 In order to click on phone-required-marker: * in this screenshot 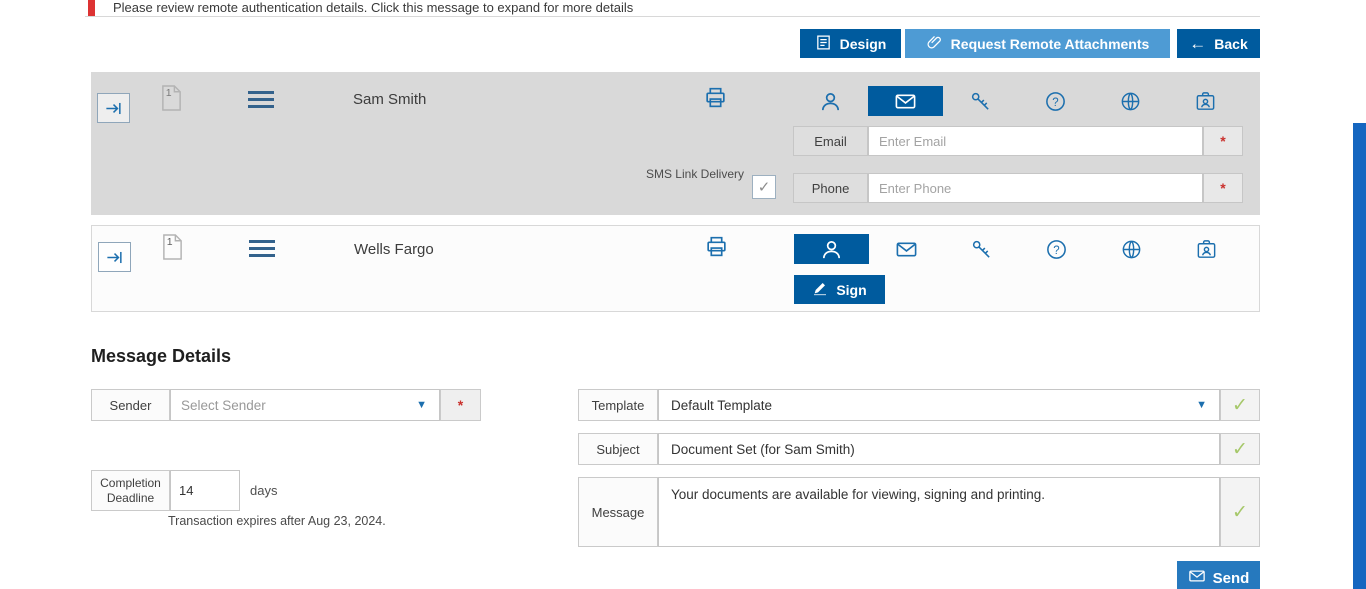, I will do `click(1223, 188)`.